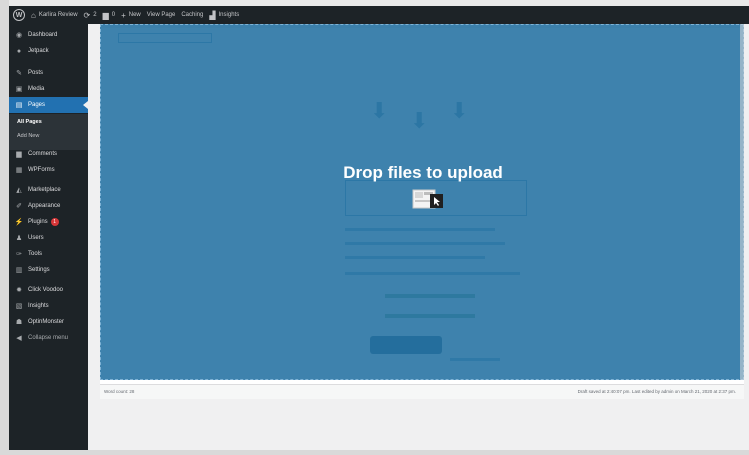 The height and width of the screenshot is (455, 749). Describe the element at coordinates (48, 290) in the screenshot. I see `sidebar-item-click-voodoo: ✹ Click Voodoo` at that location.